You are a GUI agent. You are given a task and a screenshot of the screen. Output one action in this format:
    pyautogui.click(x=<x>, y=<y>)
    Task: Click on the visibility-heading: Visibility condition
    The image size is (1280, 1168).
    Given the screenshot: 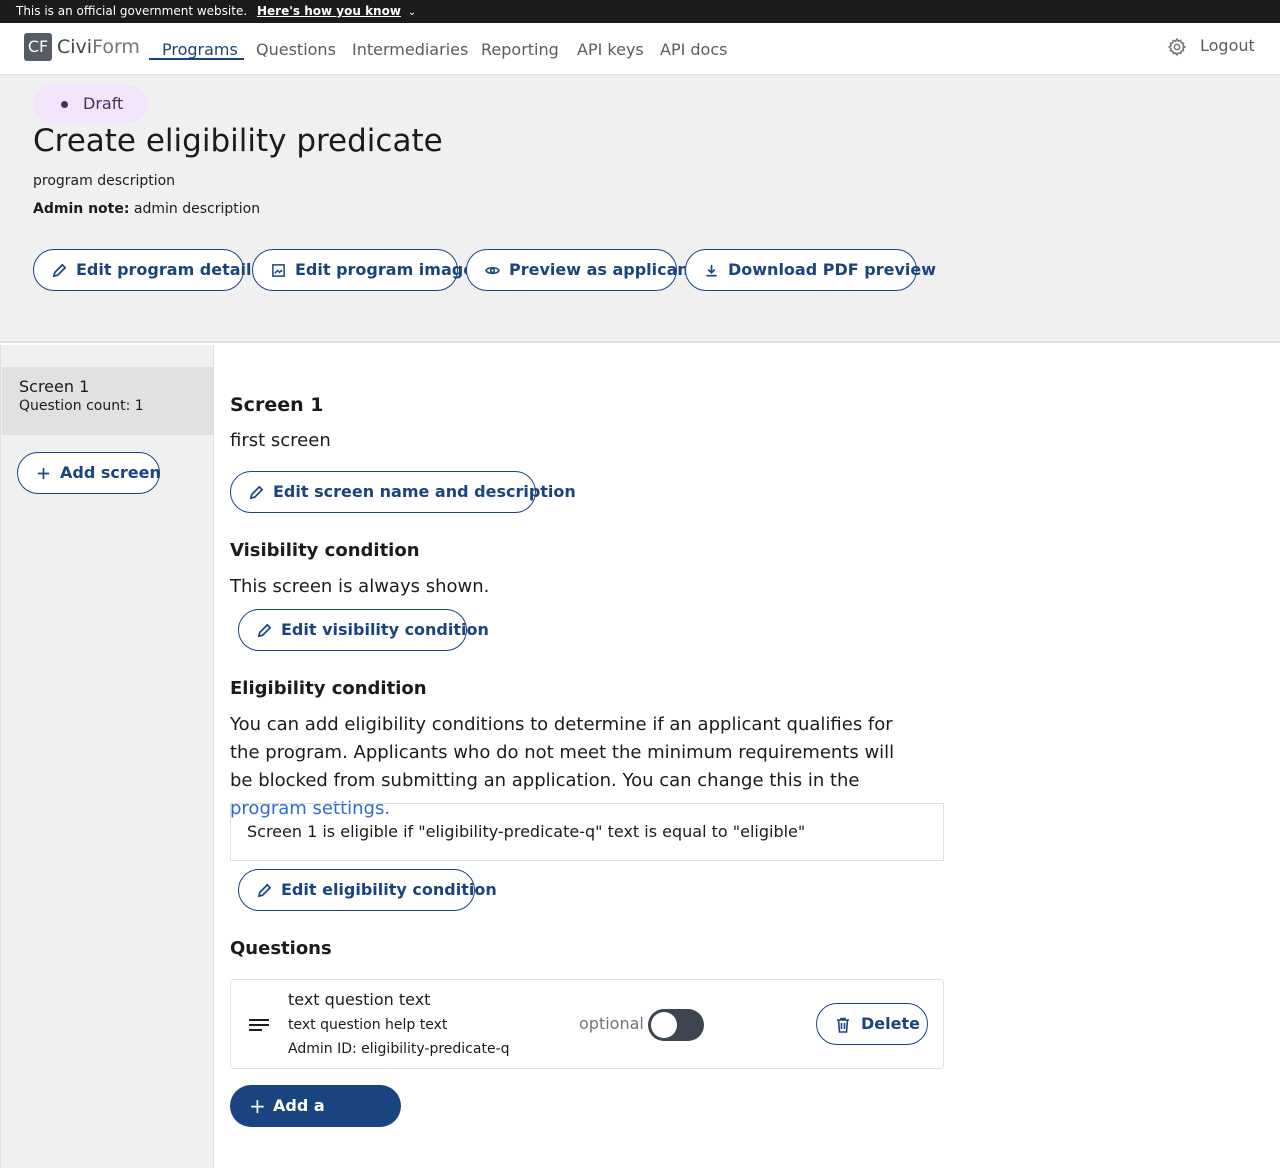 What is the action you would take?
    pyautogui.click(x=325, y=550)
    